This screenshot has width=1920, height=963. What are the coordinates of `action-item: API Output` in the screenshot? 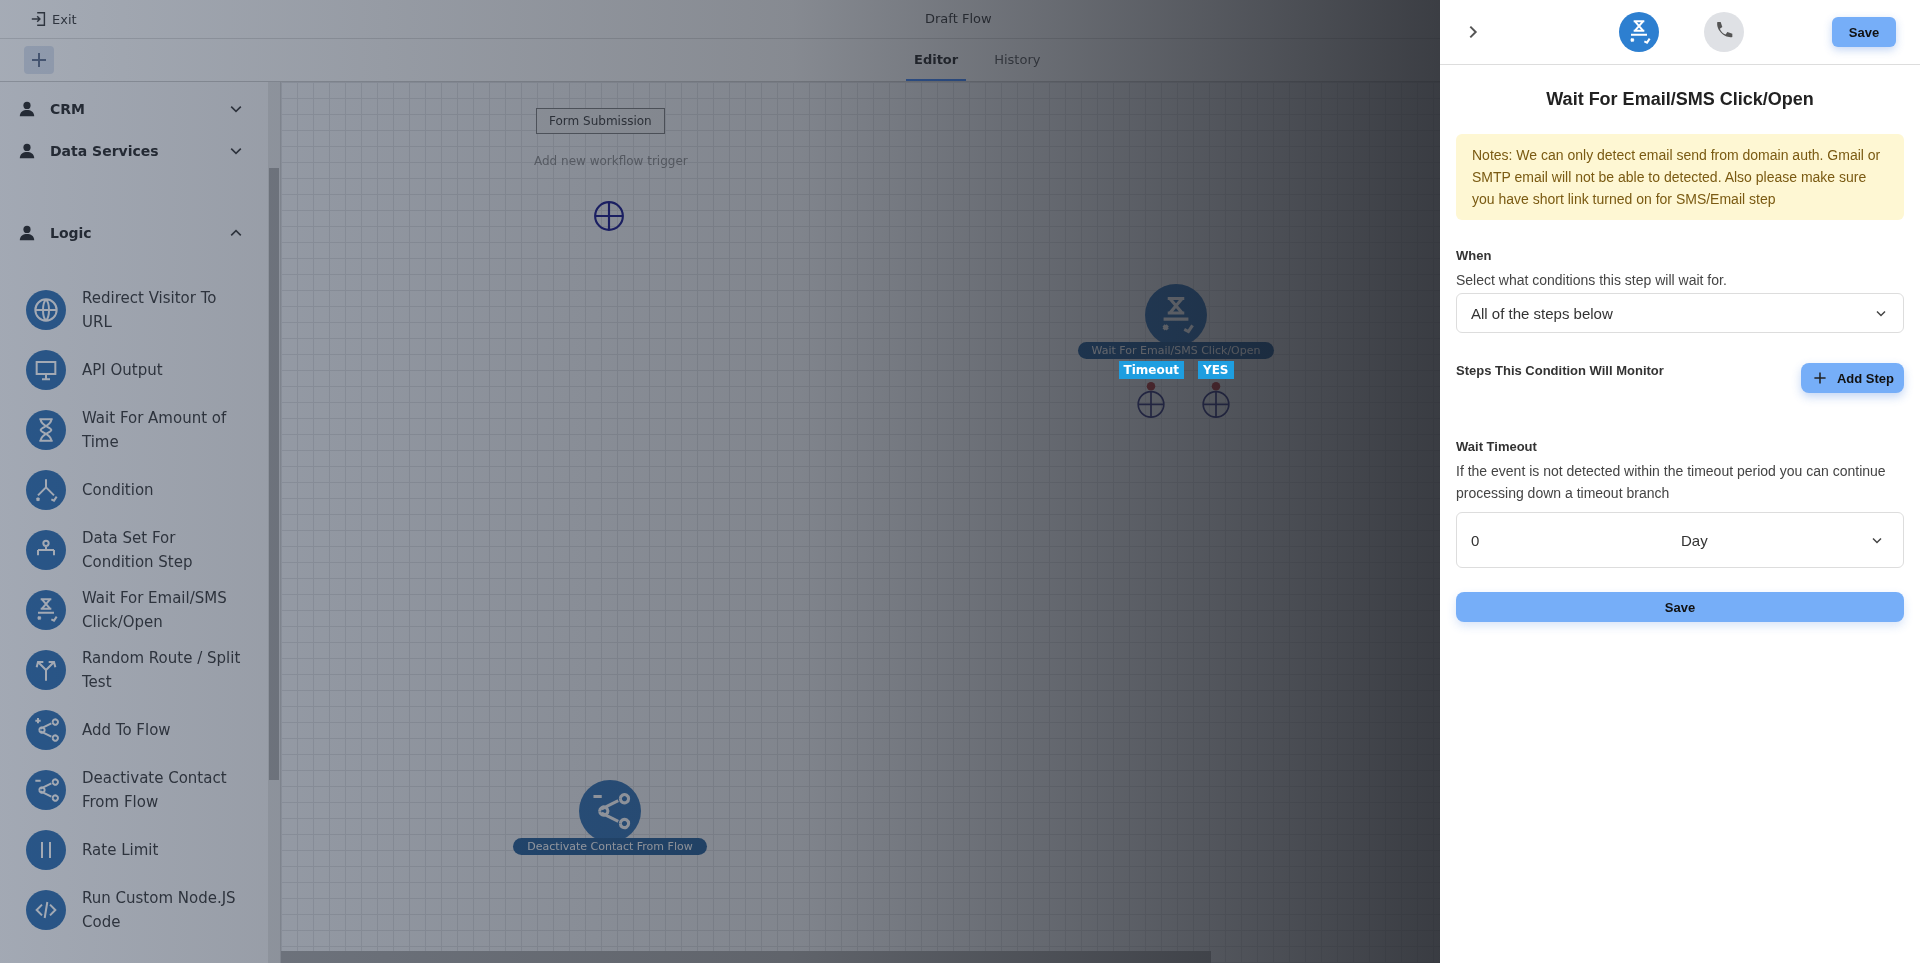 It's located at (134, 370).